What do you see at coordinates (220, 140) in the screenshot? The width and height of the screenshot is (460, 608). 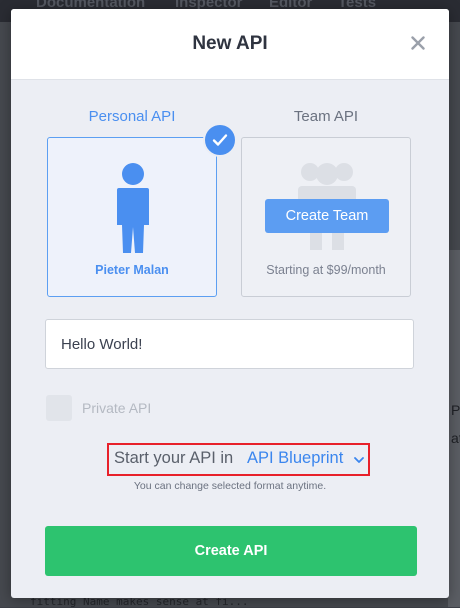 I see `selected-check-icon` at bounding box center [220, 140].